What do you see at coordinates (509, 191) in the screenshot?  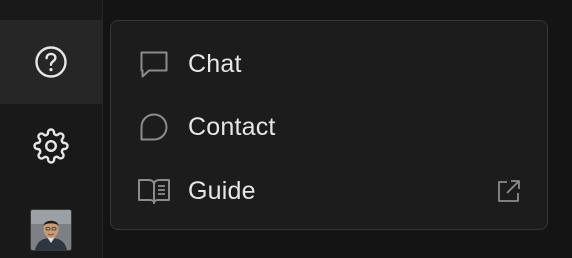 I see `external-link-icon` at bounding box center [509, 191].